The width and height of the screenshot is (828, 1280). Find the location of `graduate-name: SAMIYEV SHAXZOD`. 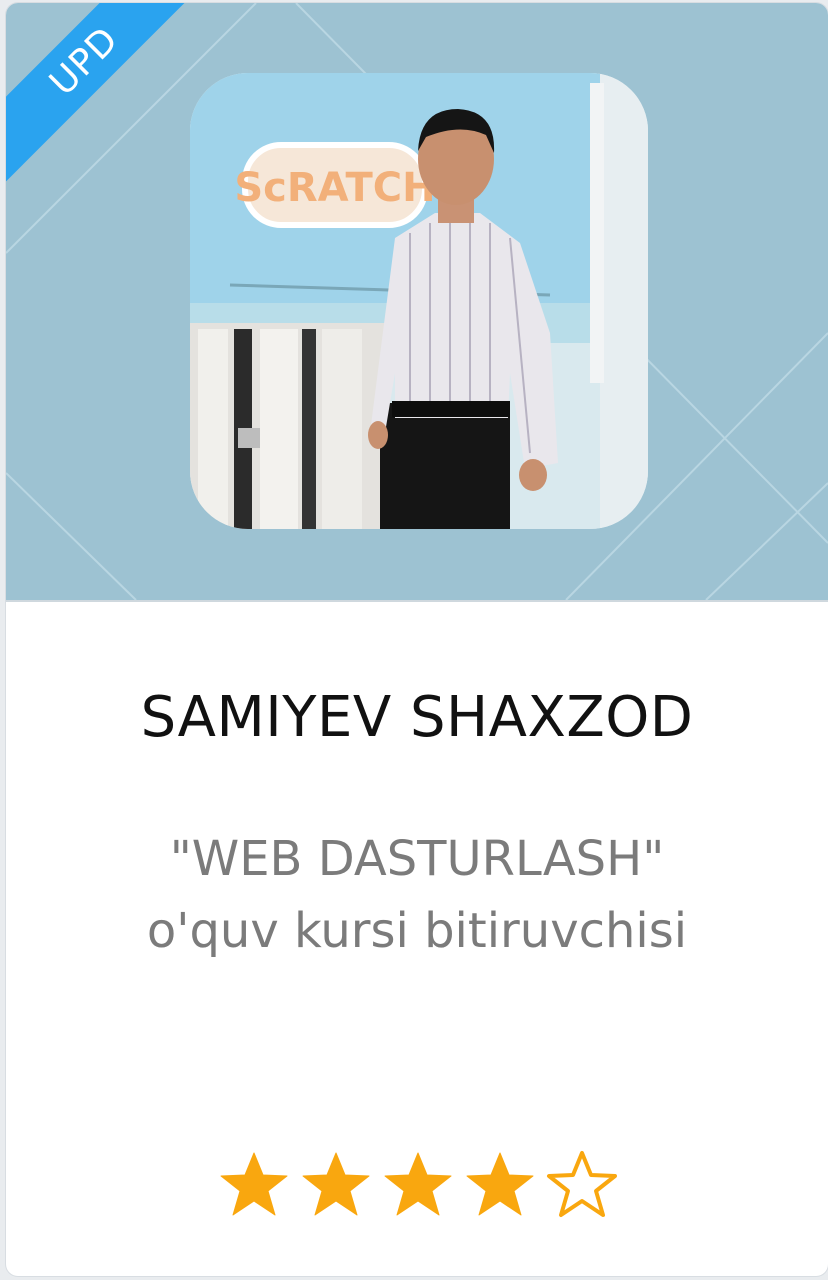

graduate-name: SAMIYEV SHAXZOD is located at coordinates (417, 717).